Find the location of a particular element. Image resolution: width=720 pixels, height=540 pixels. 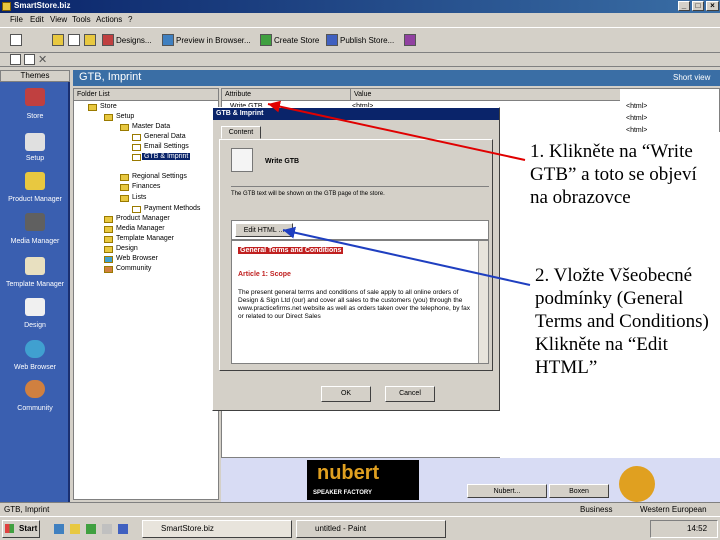

ok-button: OK is located at coordinates (346, 394).